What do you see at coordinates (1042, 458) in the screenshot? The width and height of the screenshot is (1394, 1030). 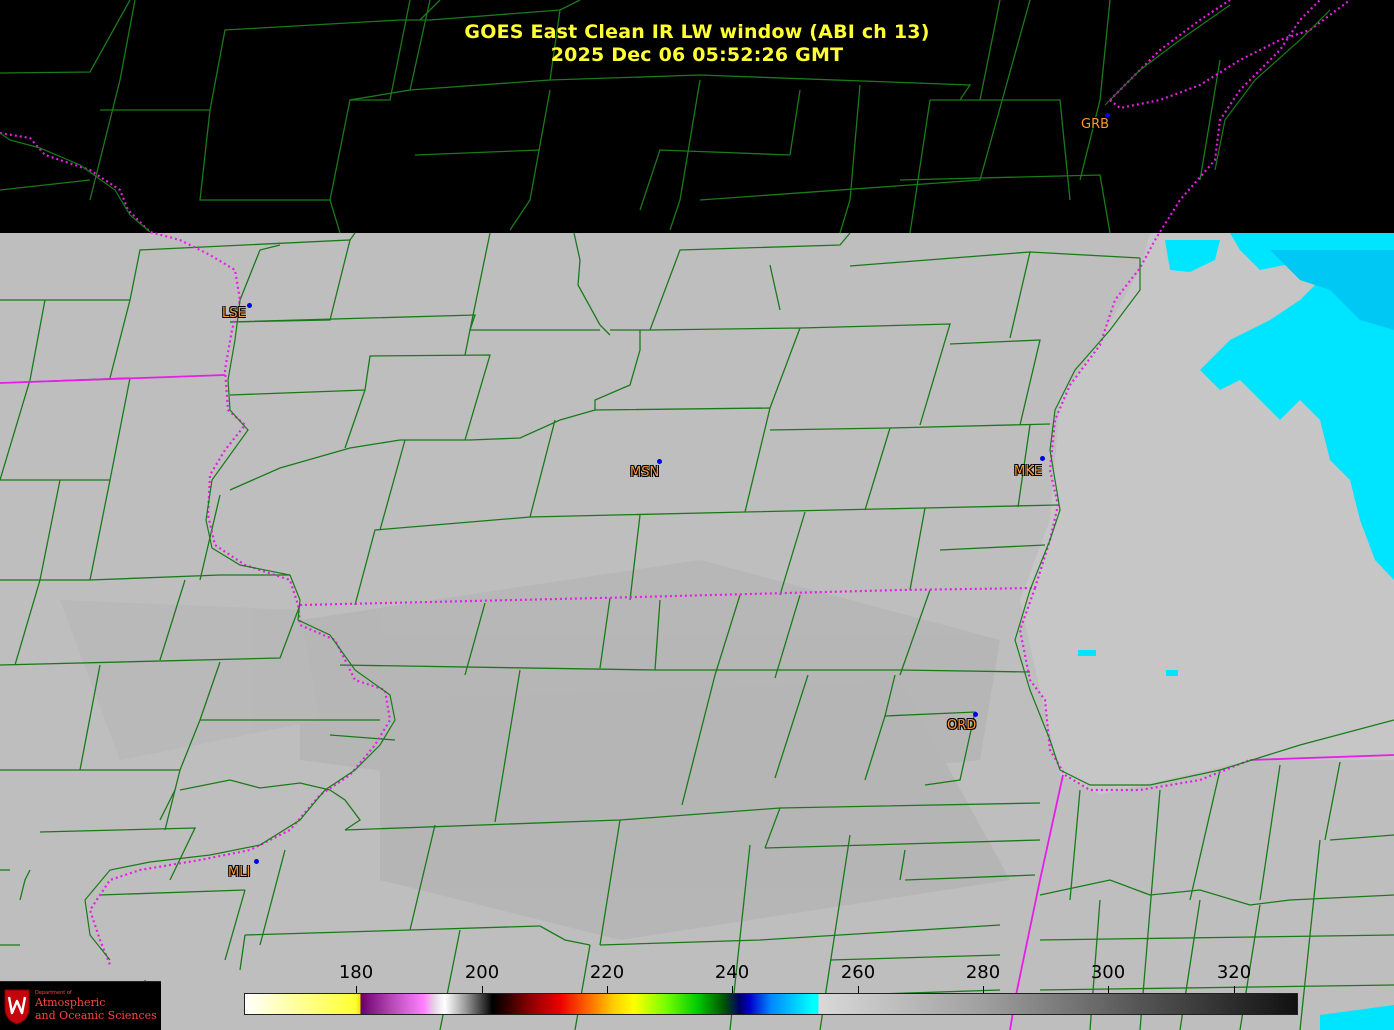 I see `station-dot-mke` at bounding box center [1042, 458].